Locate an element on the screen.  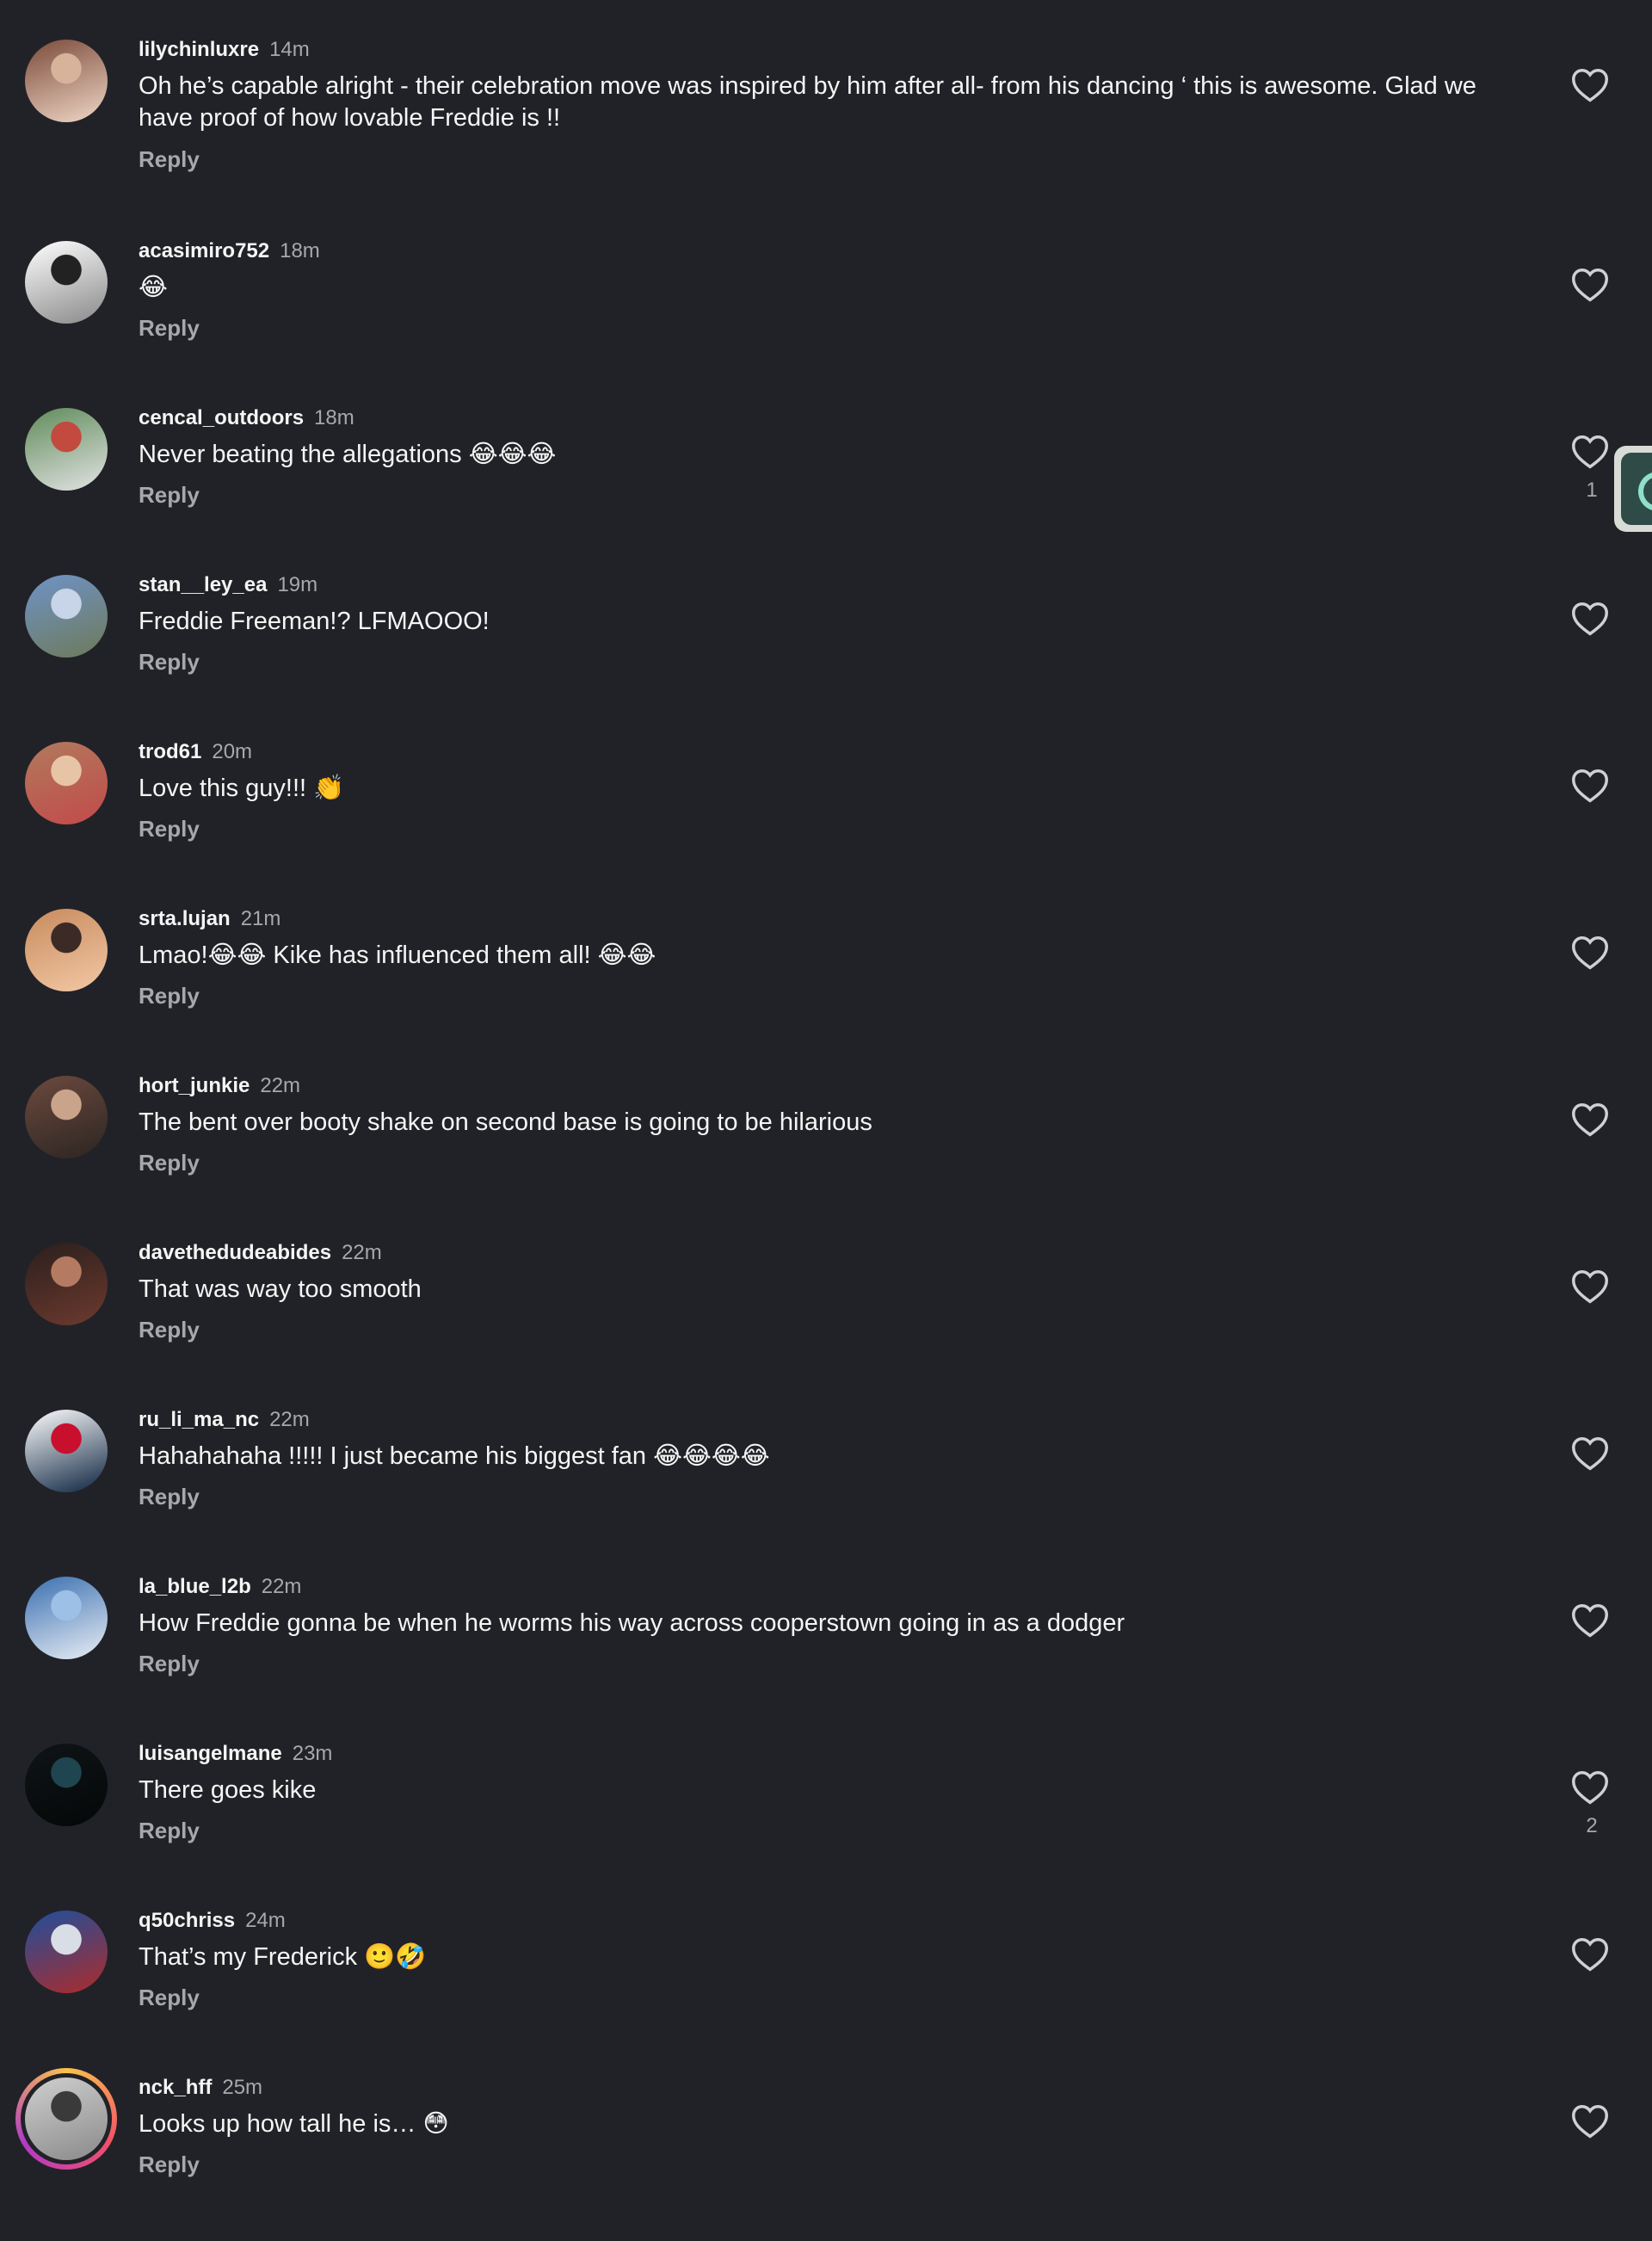
comment-text: Looks up how tall he is… 😳 is located at coordinates (294, 2124).